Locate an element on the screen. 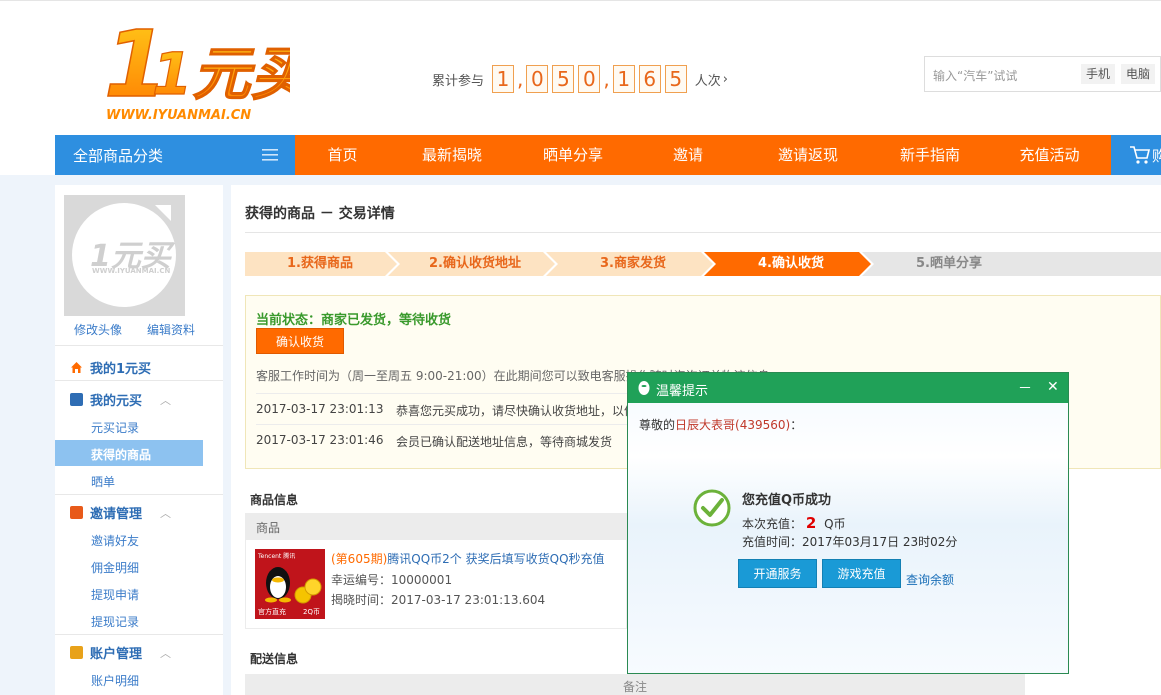  open-service-button: 开通服务 is located at coordinates (777, 573).